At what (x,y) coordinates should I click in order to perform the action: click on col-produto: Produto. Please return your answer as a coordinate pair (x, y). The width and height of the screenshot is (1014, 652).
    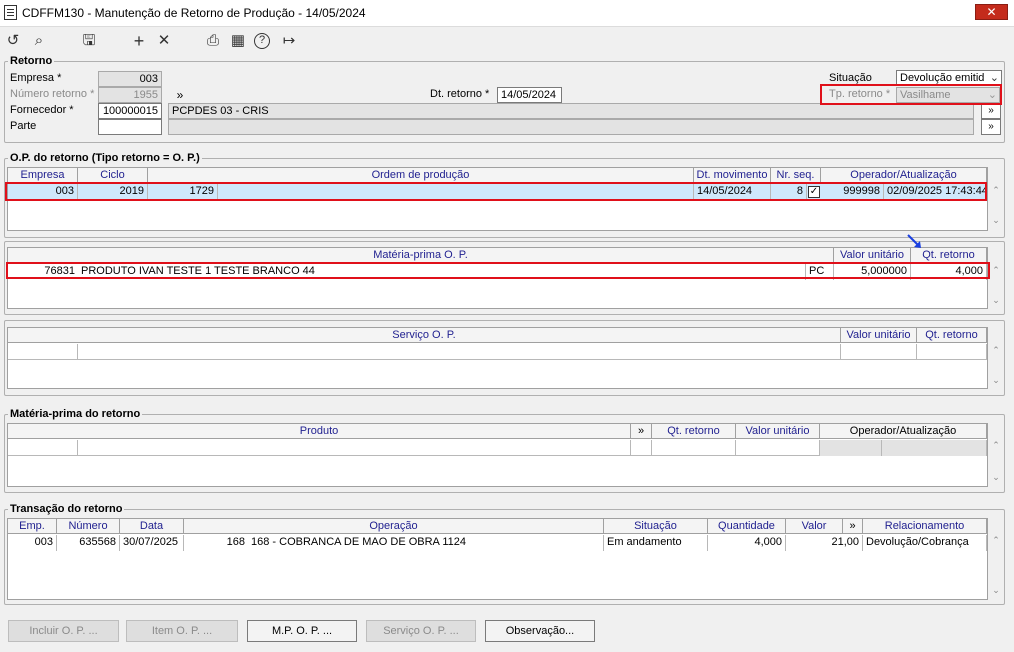
    Looking at the image, I should click on (319, 431).